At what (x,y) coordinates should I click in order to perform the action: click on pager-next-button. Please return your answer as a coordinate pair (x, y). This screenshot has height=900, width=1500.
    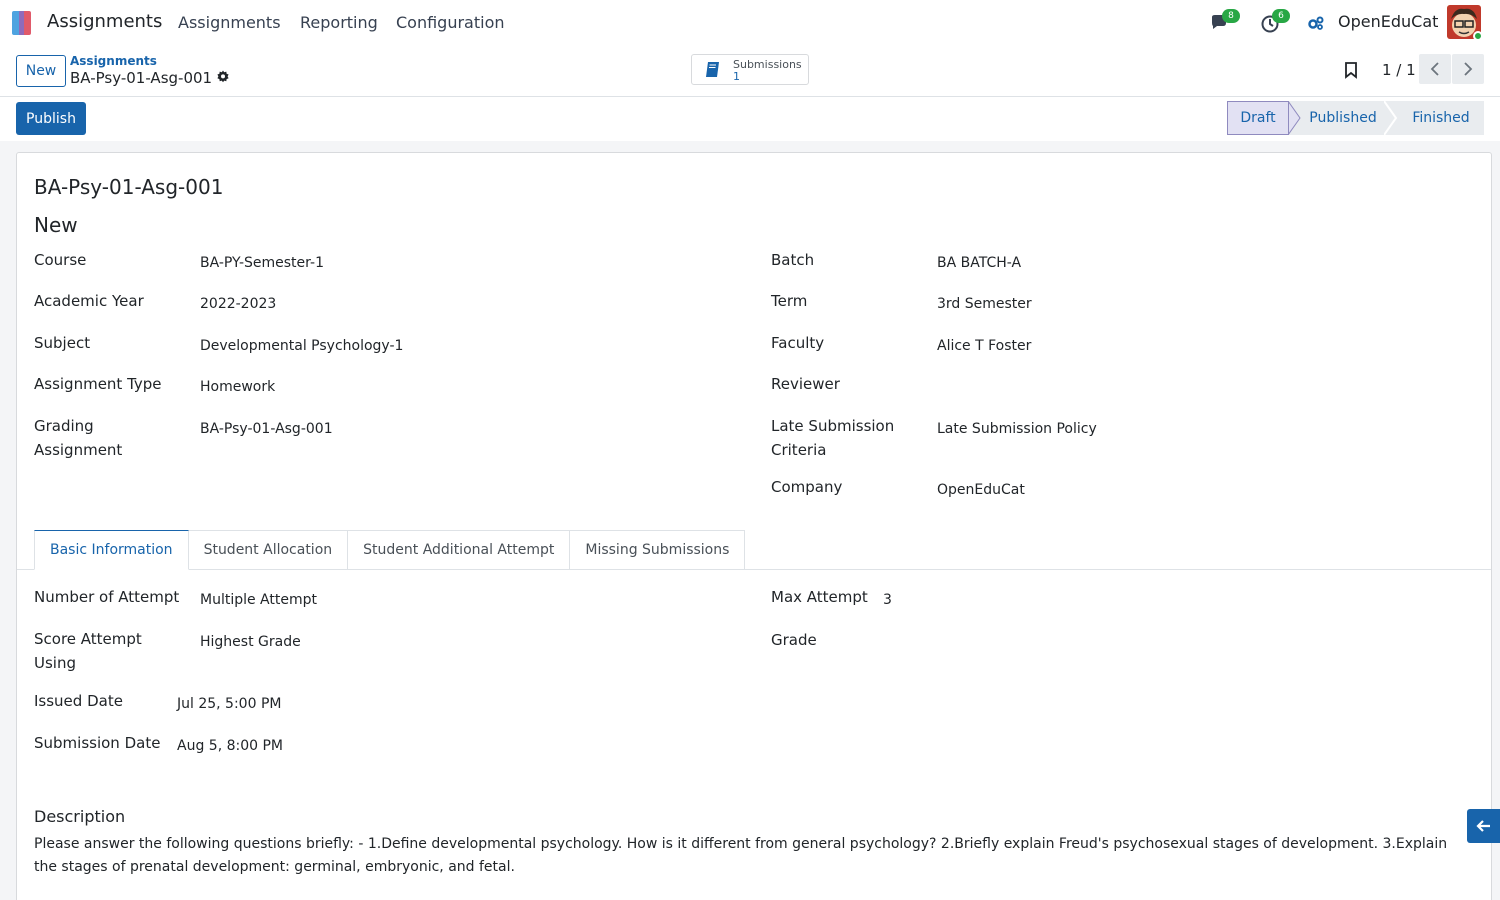
    Looking at the image, I should click on (1468, 69).